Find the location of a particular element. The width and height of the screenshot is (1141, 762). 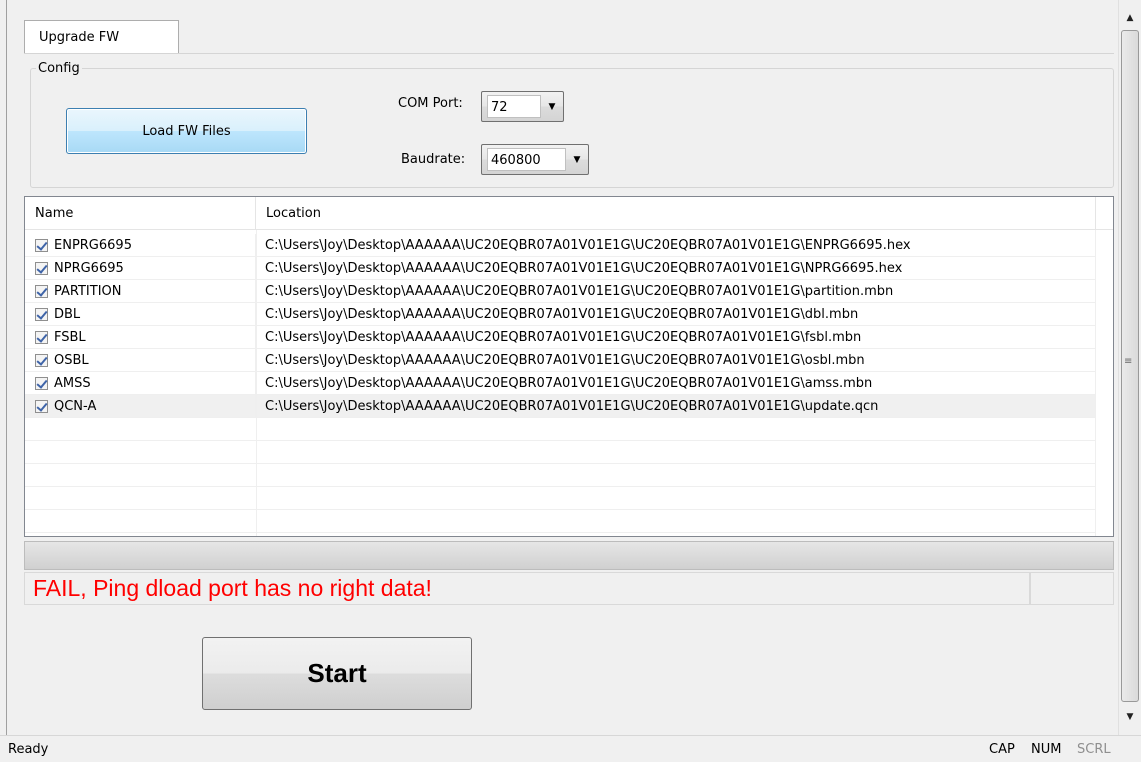

grip-icon: ≡ is located at coordinates (1128, 361).